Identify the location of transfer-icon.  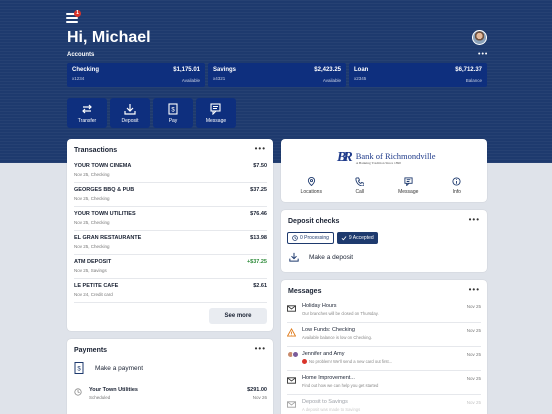
(87, 108).